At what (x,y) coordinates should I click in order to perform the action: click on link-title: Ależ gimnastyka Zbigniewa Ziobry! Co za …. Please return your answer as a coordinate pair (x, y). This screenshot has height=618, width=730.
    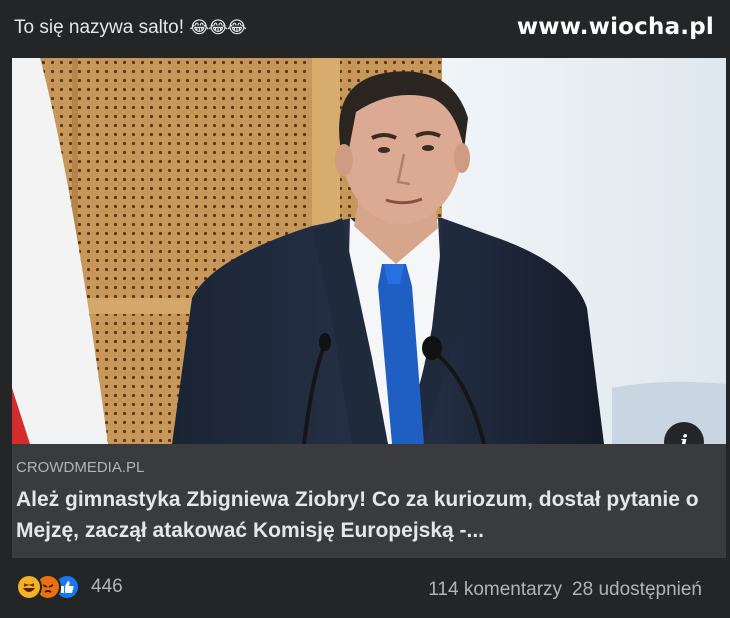
    Looking at the image, I should click on (366, 515).